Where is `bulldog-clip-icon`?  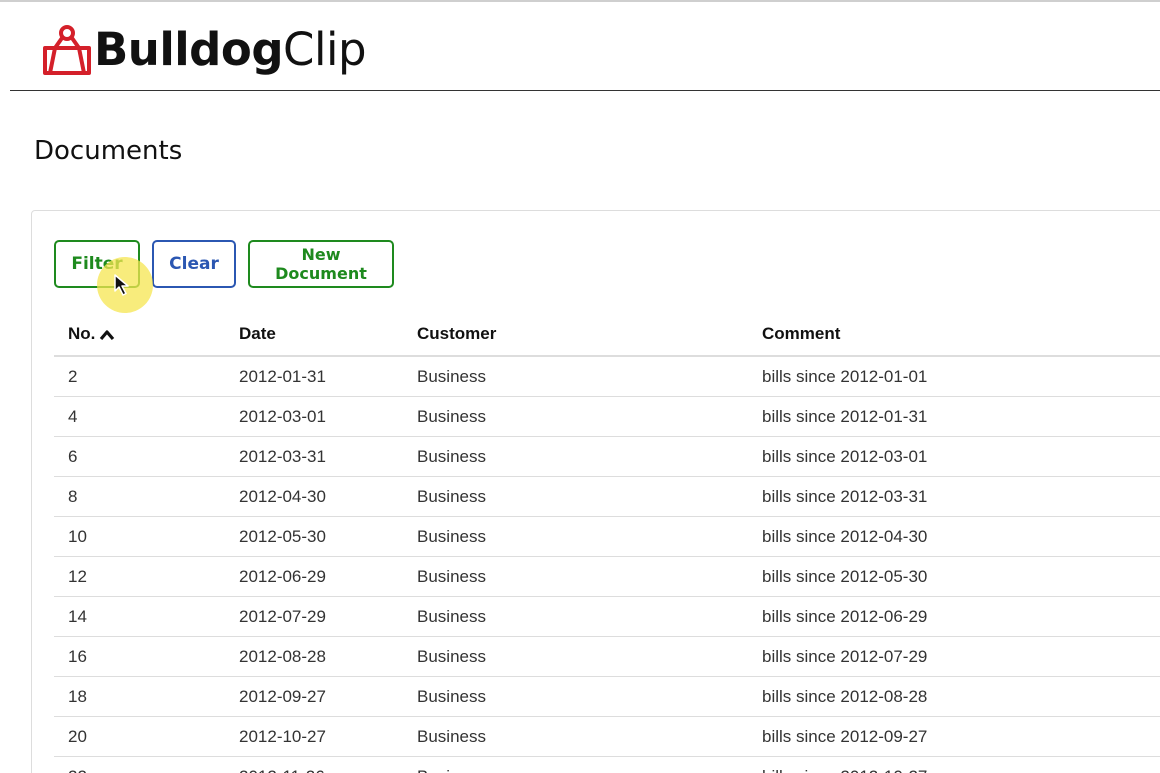 bulldog-clip-icon is located at coordinates (67, 50).